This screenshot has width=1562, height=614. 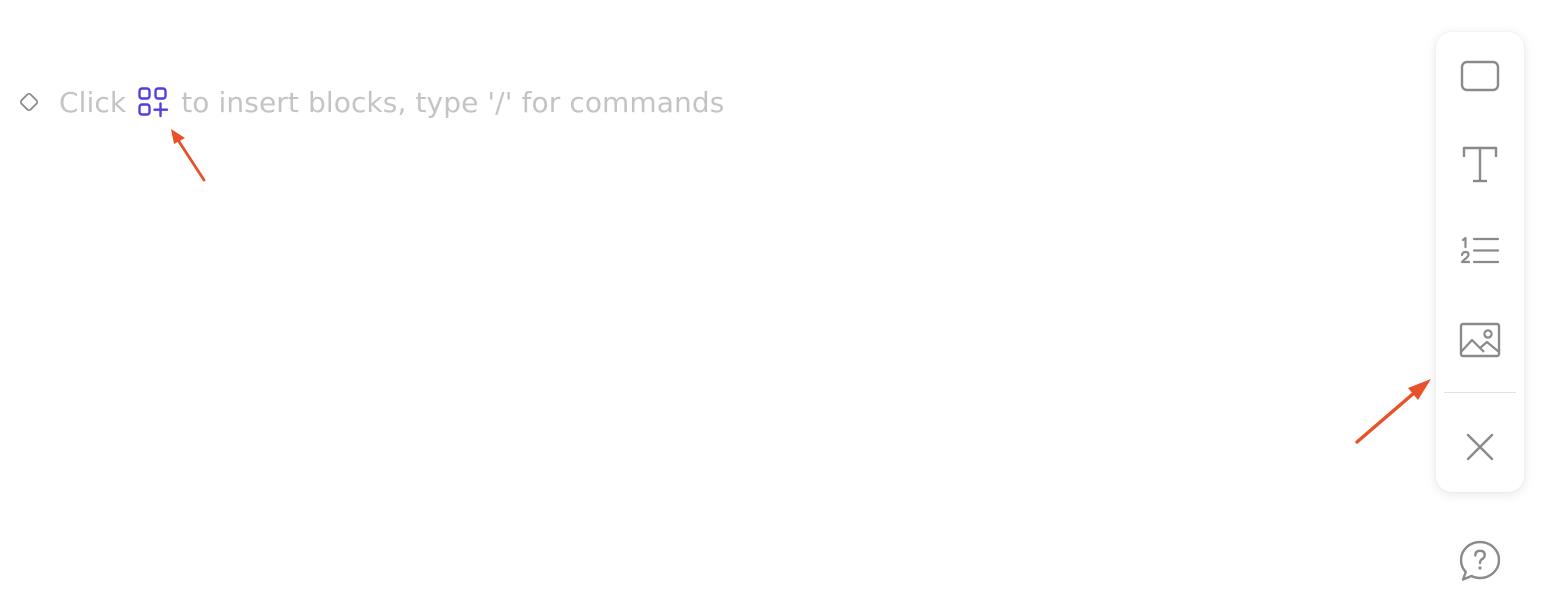 I want to click on toolbar-numbered-list-button, so click(x=1480, y=252).